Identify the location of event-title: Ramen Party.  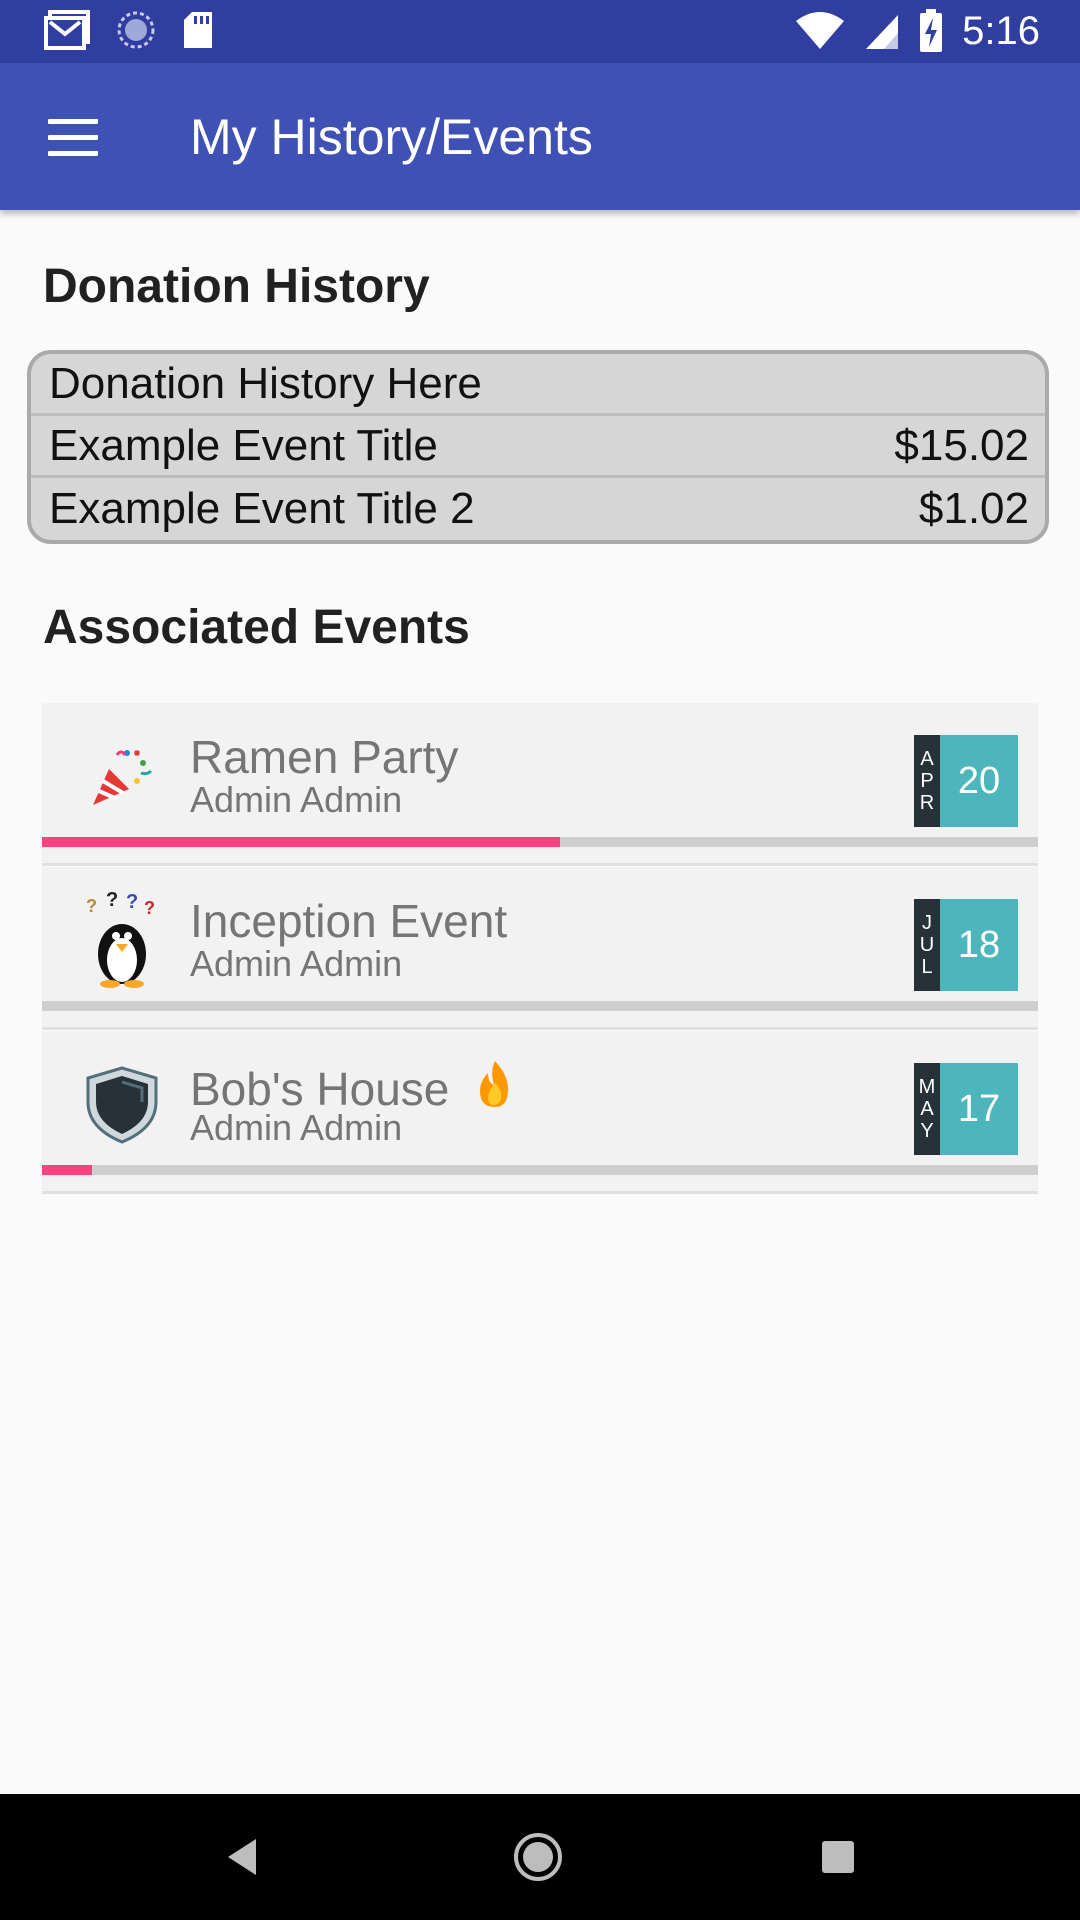
(324, 757).